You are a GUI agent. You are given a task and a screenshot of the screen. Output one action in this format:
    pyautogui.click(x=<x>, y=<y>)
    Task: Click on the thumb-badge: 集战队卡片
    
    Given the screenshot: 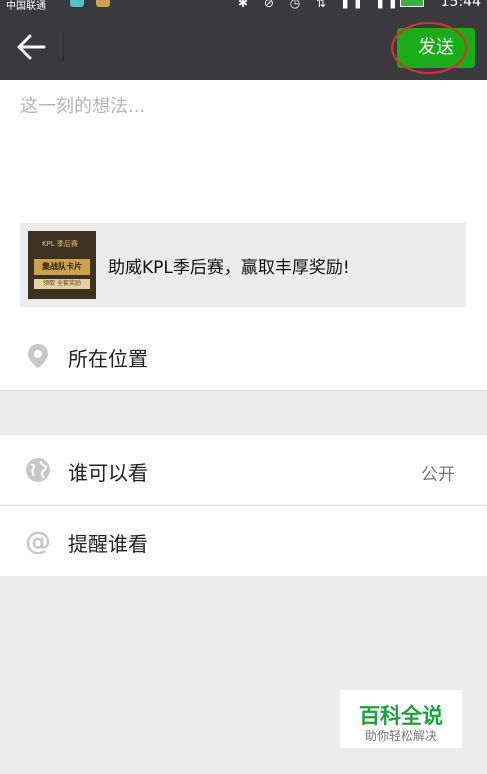 What is the action you would take?
    pyautogui.click(x=62, y=267)
    